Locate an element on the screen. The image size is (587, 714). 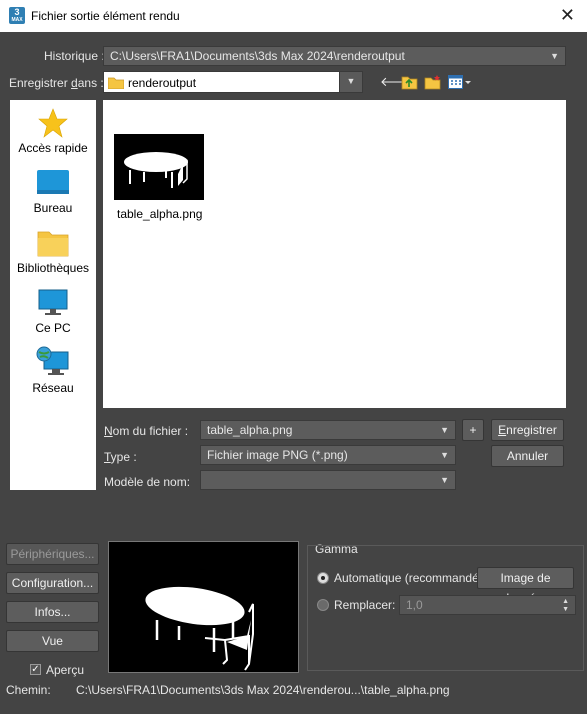
file-thumbnail is located at coordinates (159, 167).